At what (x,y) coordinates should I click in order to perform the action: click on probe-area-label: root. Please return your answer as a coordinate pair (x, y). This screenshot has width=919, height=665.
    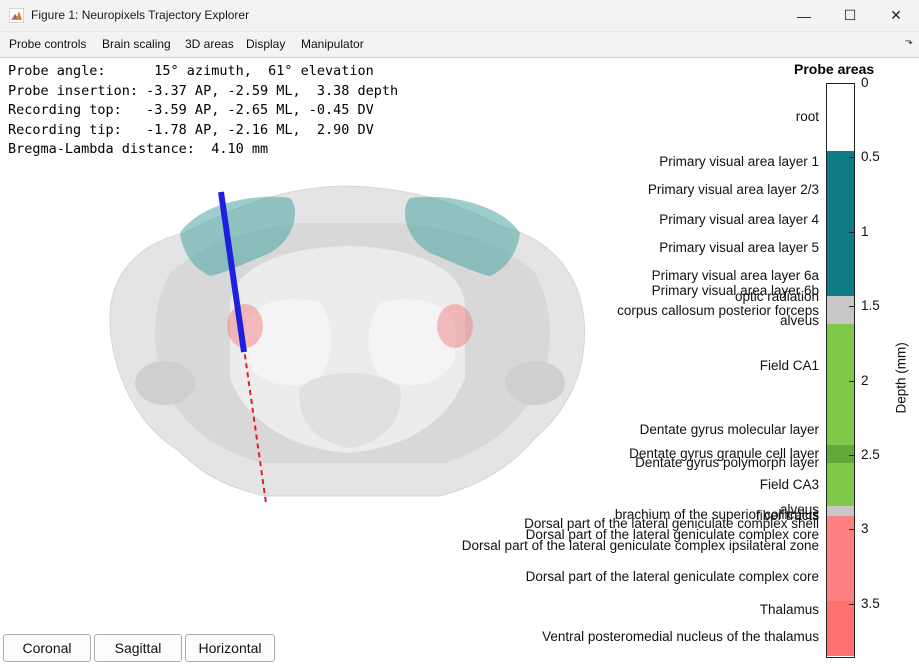
    Looking at the image, I should click on (807, 117).